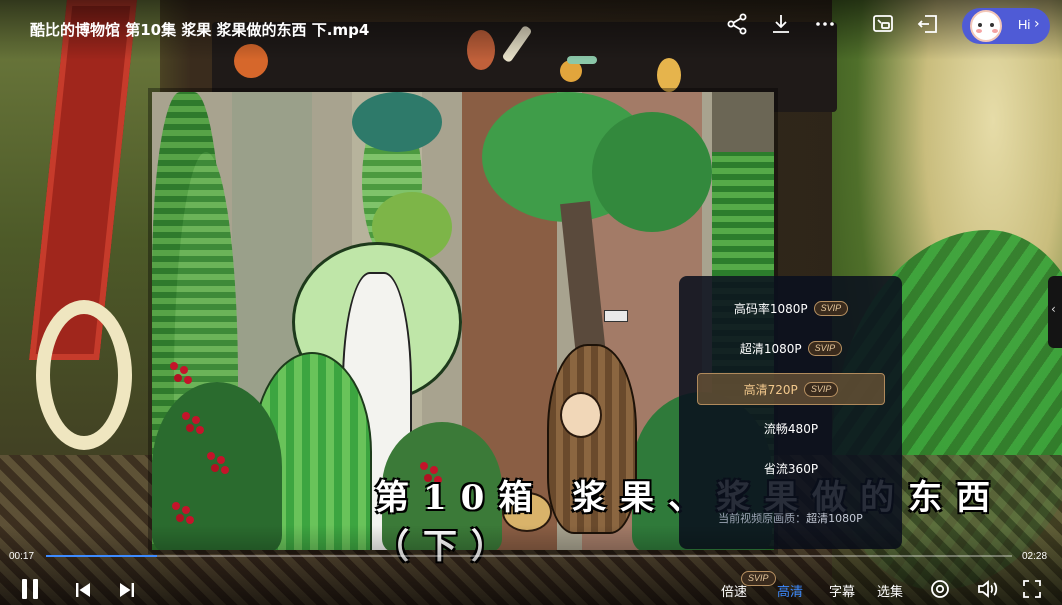  What do you see at coordinates (770, 348) in the screenshot?
I see `quality-option-label: 超清1080P` at bounding box center [770, 348].